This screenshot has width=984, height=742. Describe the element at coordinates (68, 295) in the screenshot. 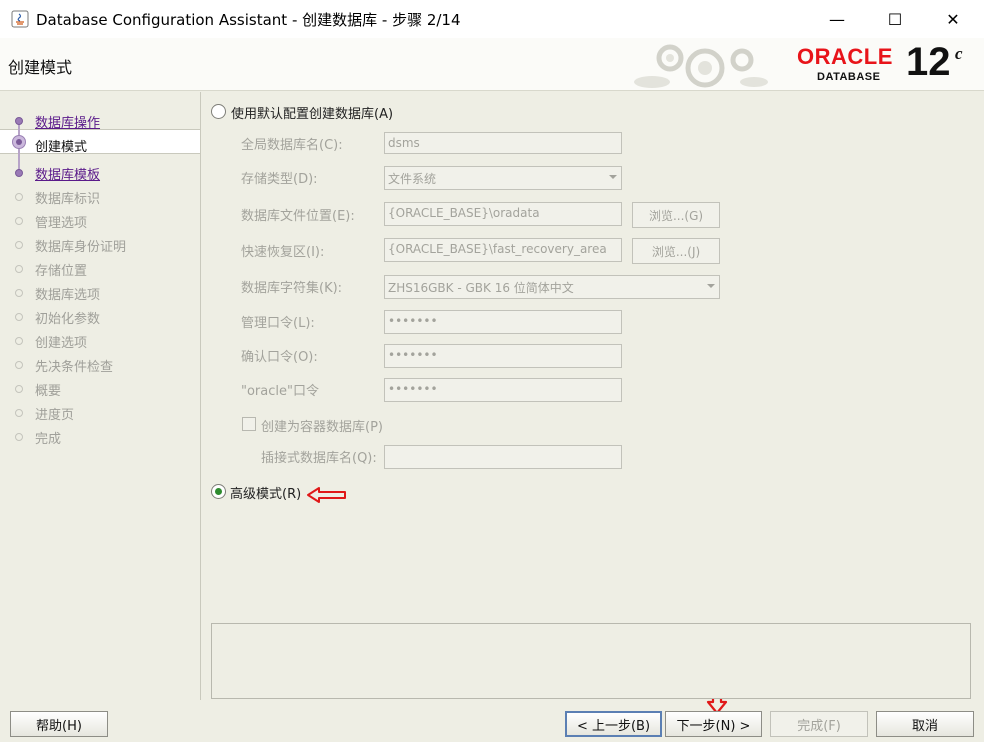

I see `nav-item-label: 数据库选项` at that location.